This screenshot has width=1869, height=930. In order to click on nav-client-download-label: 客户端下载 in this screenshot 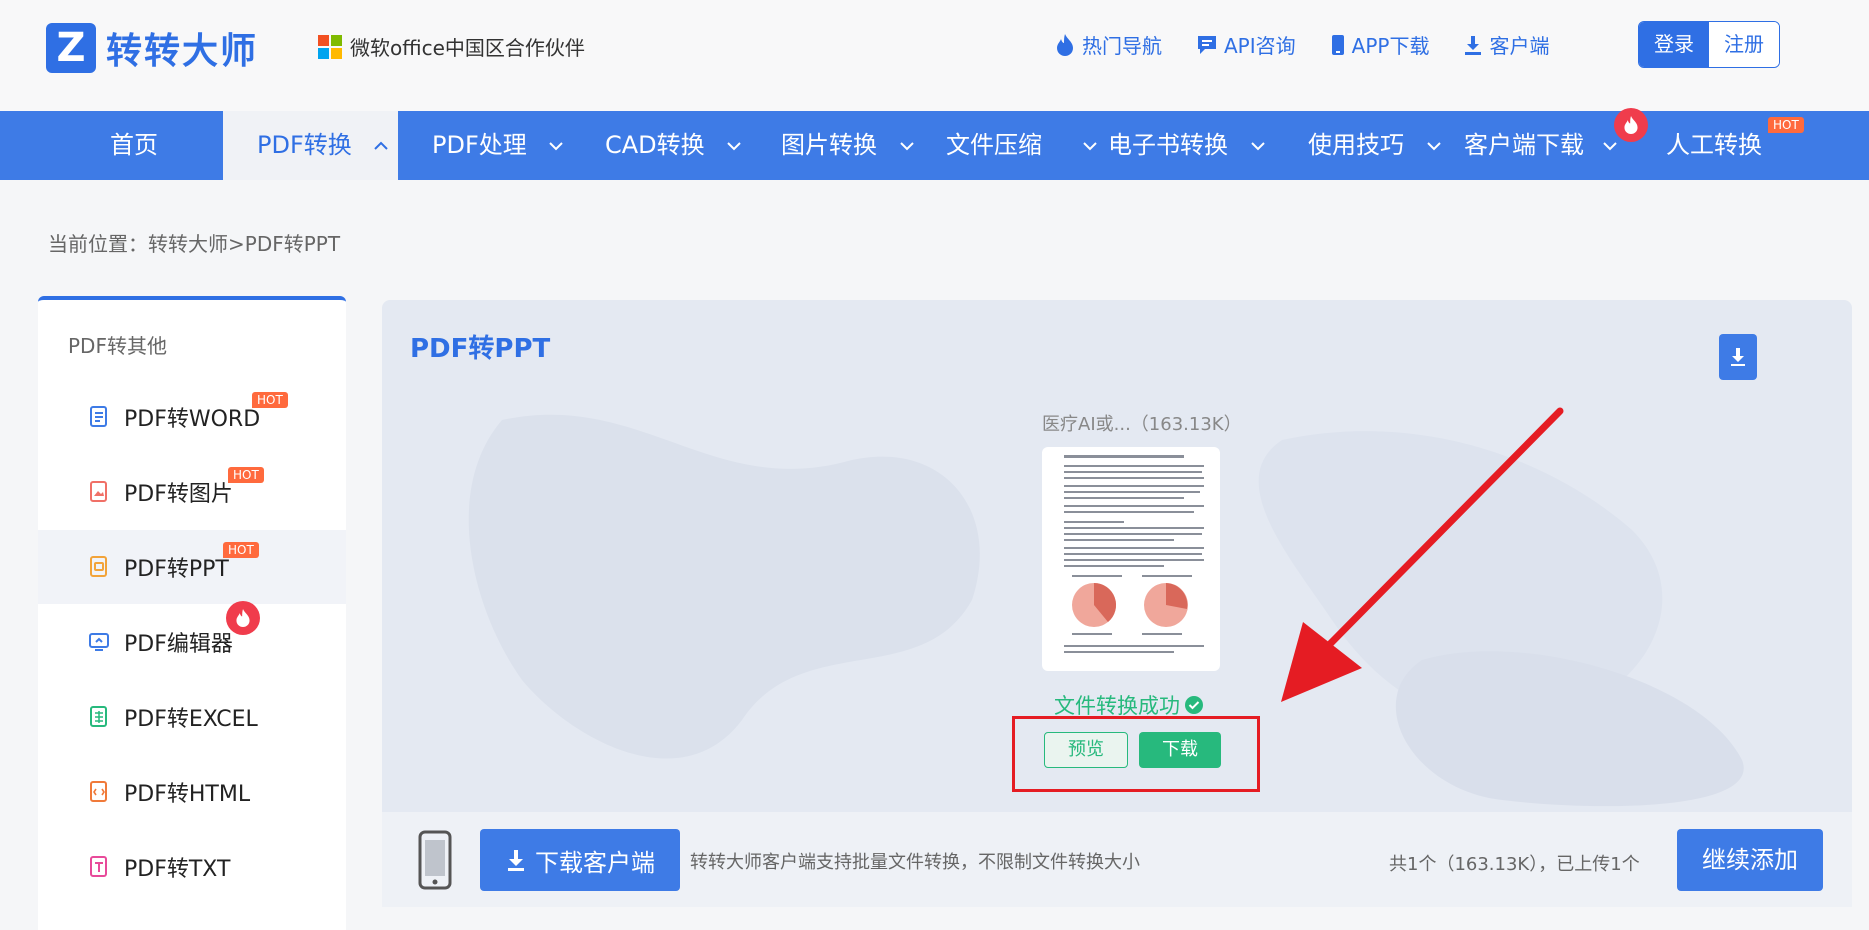, I will do `click(1524, 145)`.